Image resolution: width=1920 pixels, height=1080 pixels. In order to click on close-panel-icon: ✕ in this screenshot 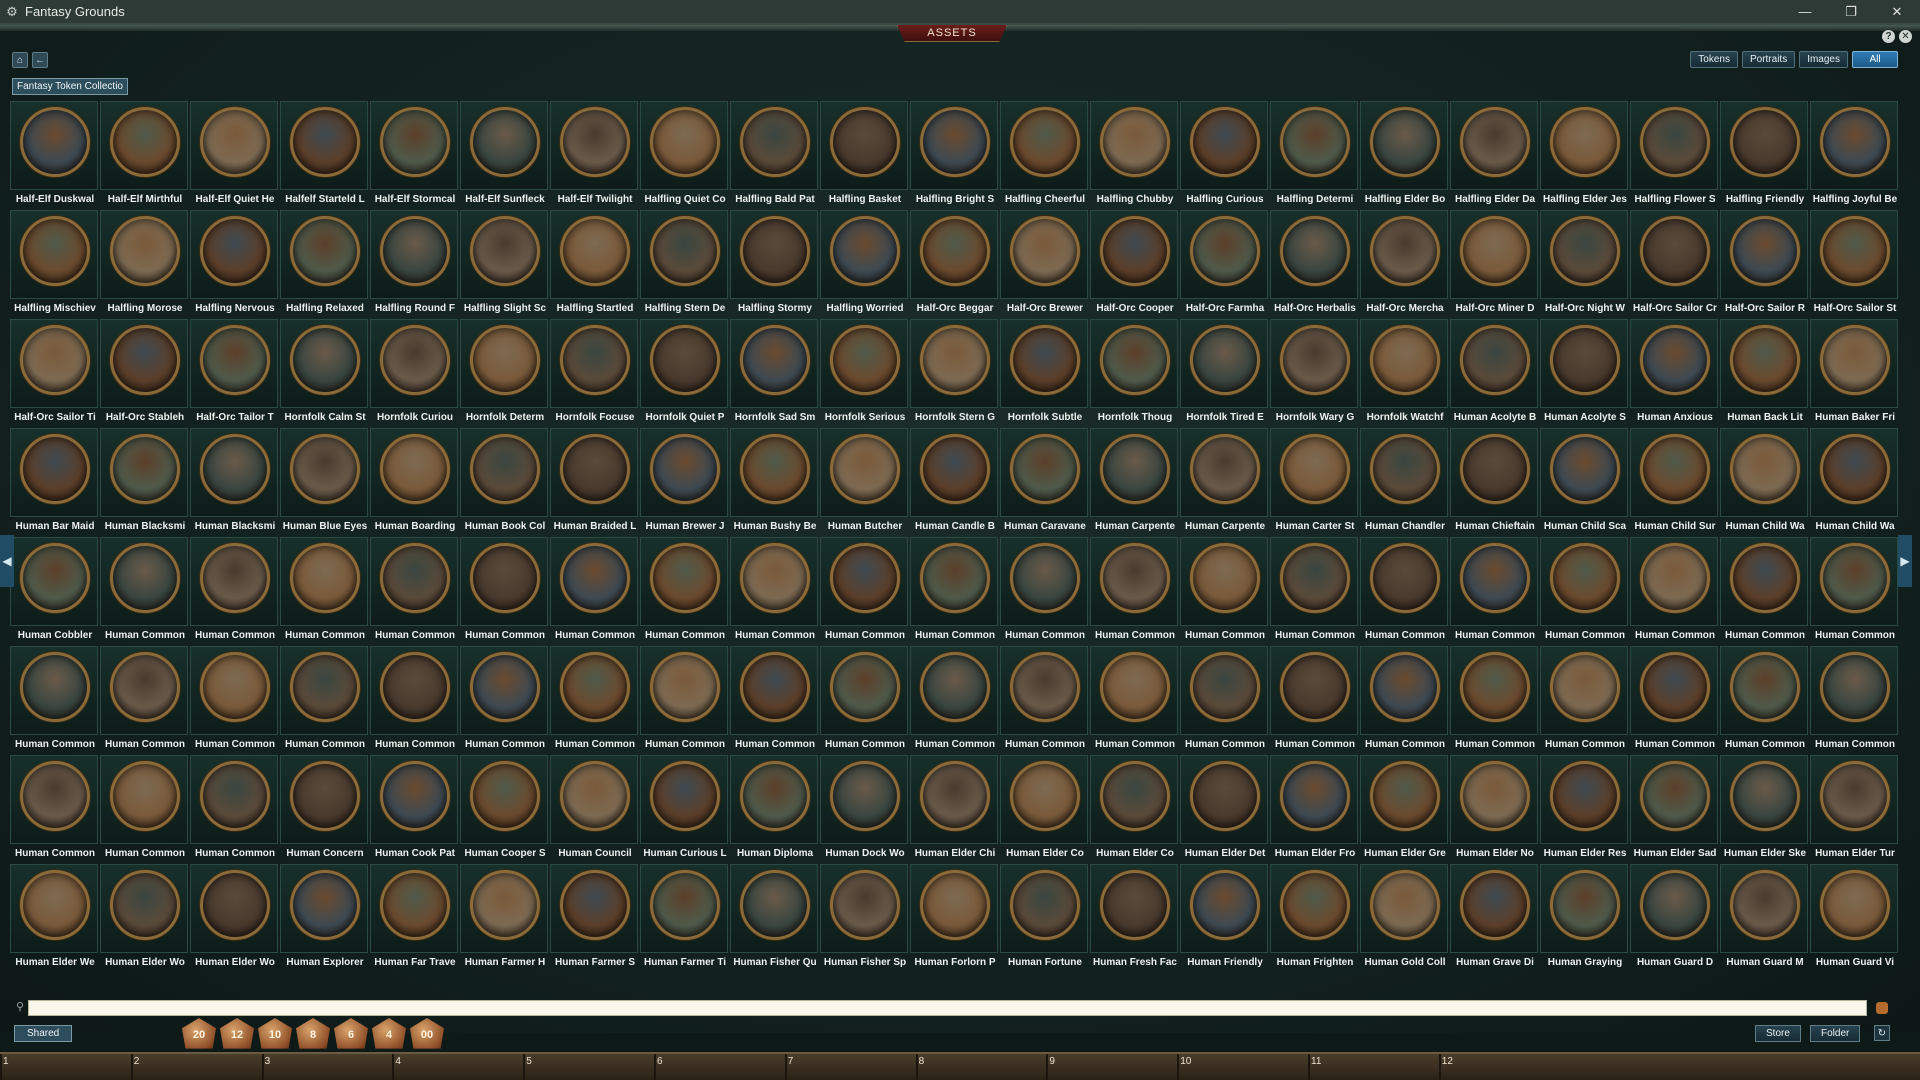, I will do `click(1905, 36)`.